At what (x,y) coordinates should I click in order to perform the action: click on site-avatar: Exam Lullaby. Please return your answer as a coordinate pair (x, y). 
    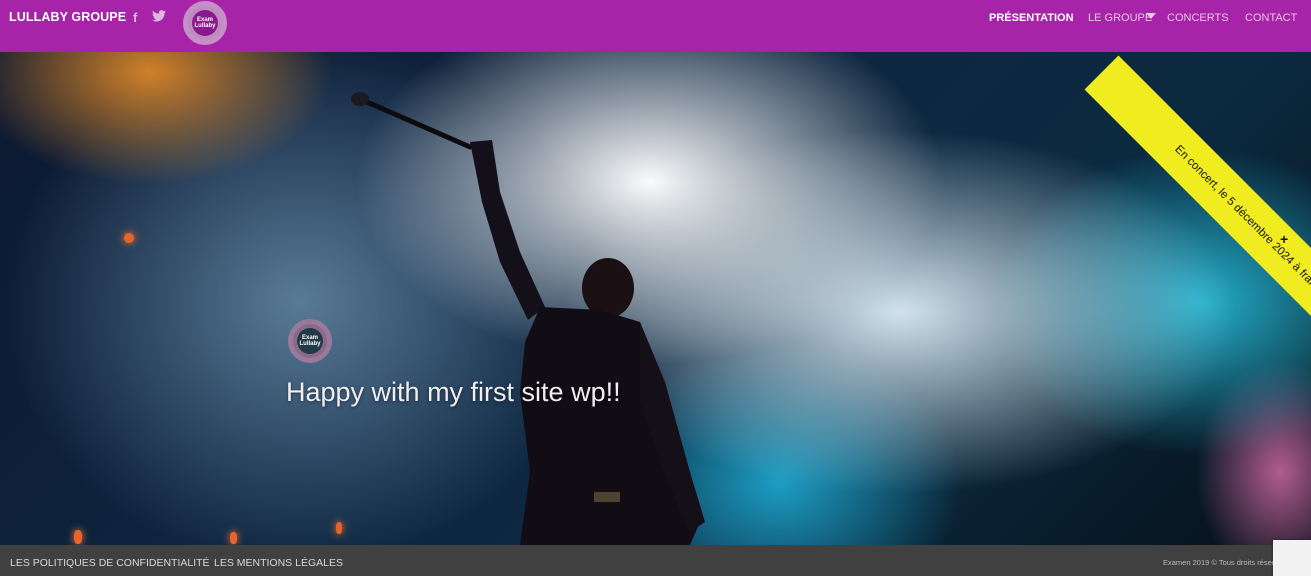
    Looking at the image, I should click on (310, 341).